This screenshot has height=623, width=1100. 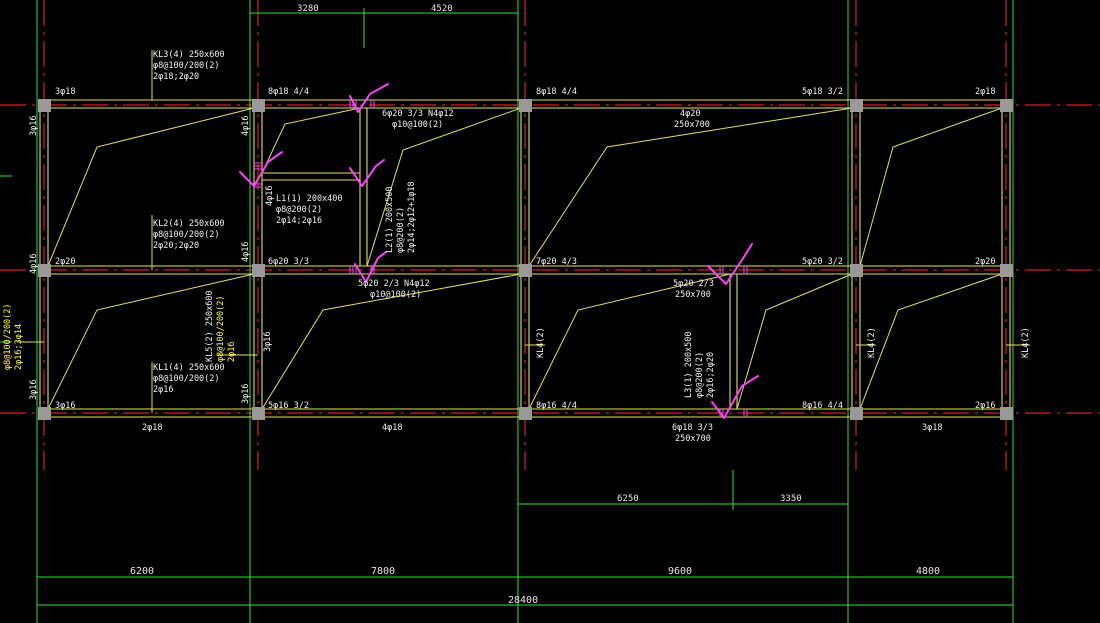 What do you see at coordinates (523, 600) in the screenshot?
I see `dim-total: 28400` at bounding box center [523, 600].